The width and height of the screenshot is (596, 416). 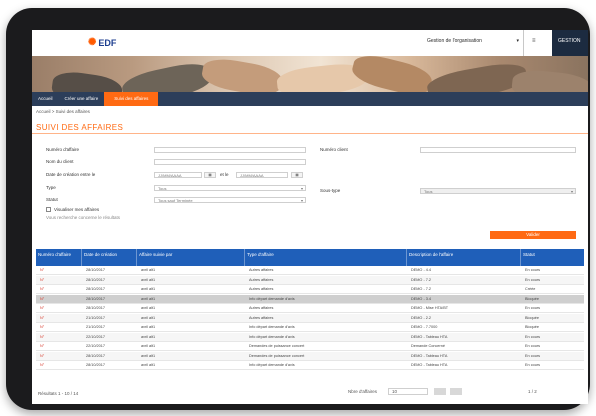 What do you see at coordinates (277, 355) in the screenshot?
I see `cell-type: Demandes de puissance concert` at bounding box center [277, 355].